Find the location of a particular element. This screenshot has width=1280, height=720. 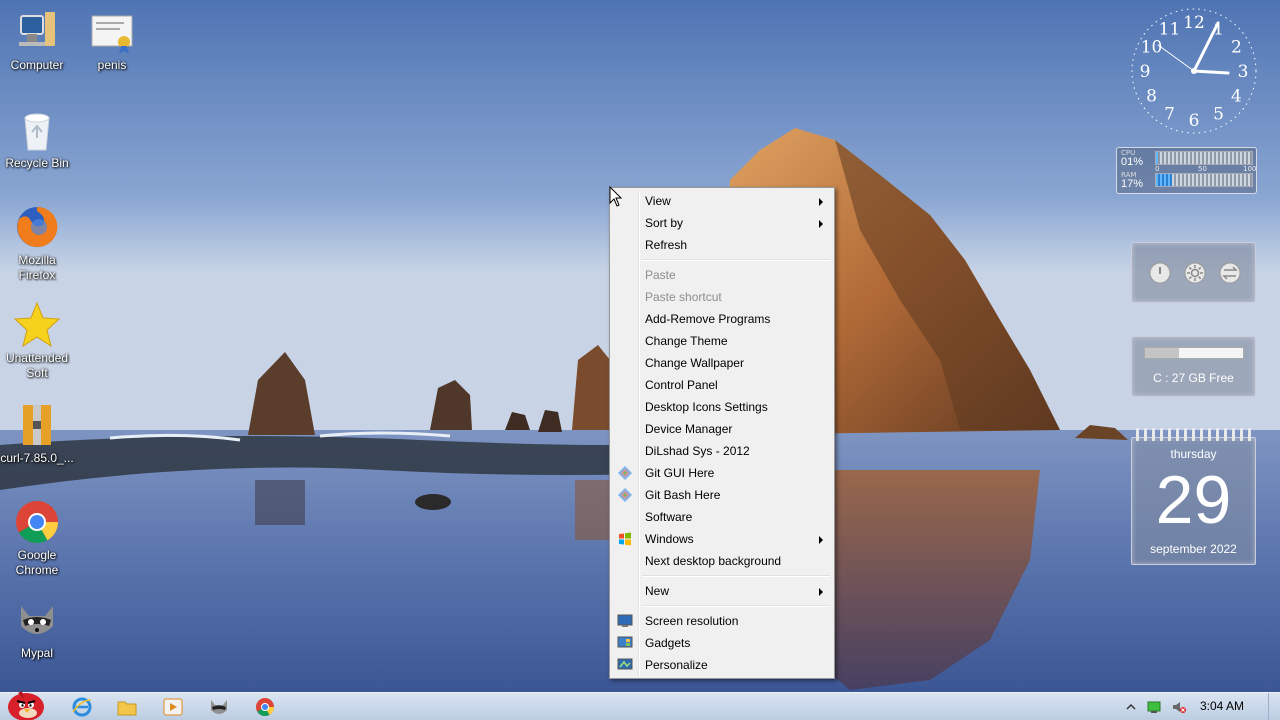

mouse-cursor-icon is located at coordinates (616, 196).